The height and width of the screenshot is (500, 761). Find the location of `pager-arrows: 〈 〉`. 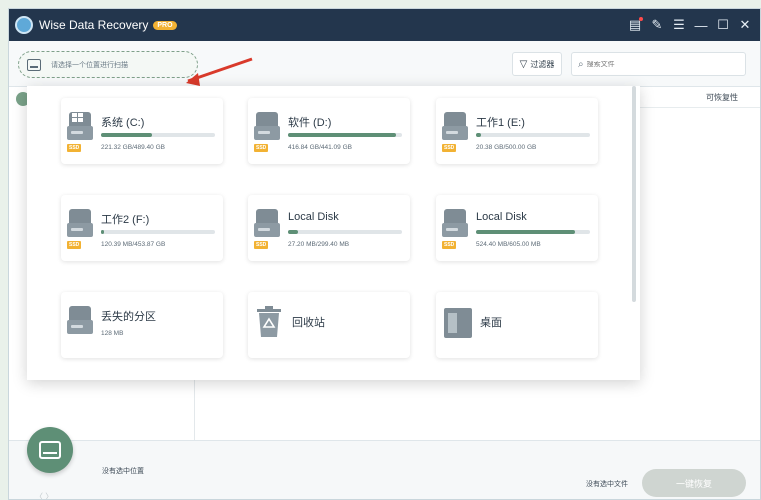

pager-arrows: 〈 〉 is located at coordinates (44, 495).